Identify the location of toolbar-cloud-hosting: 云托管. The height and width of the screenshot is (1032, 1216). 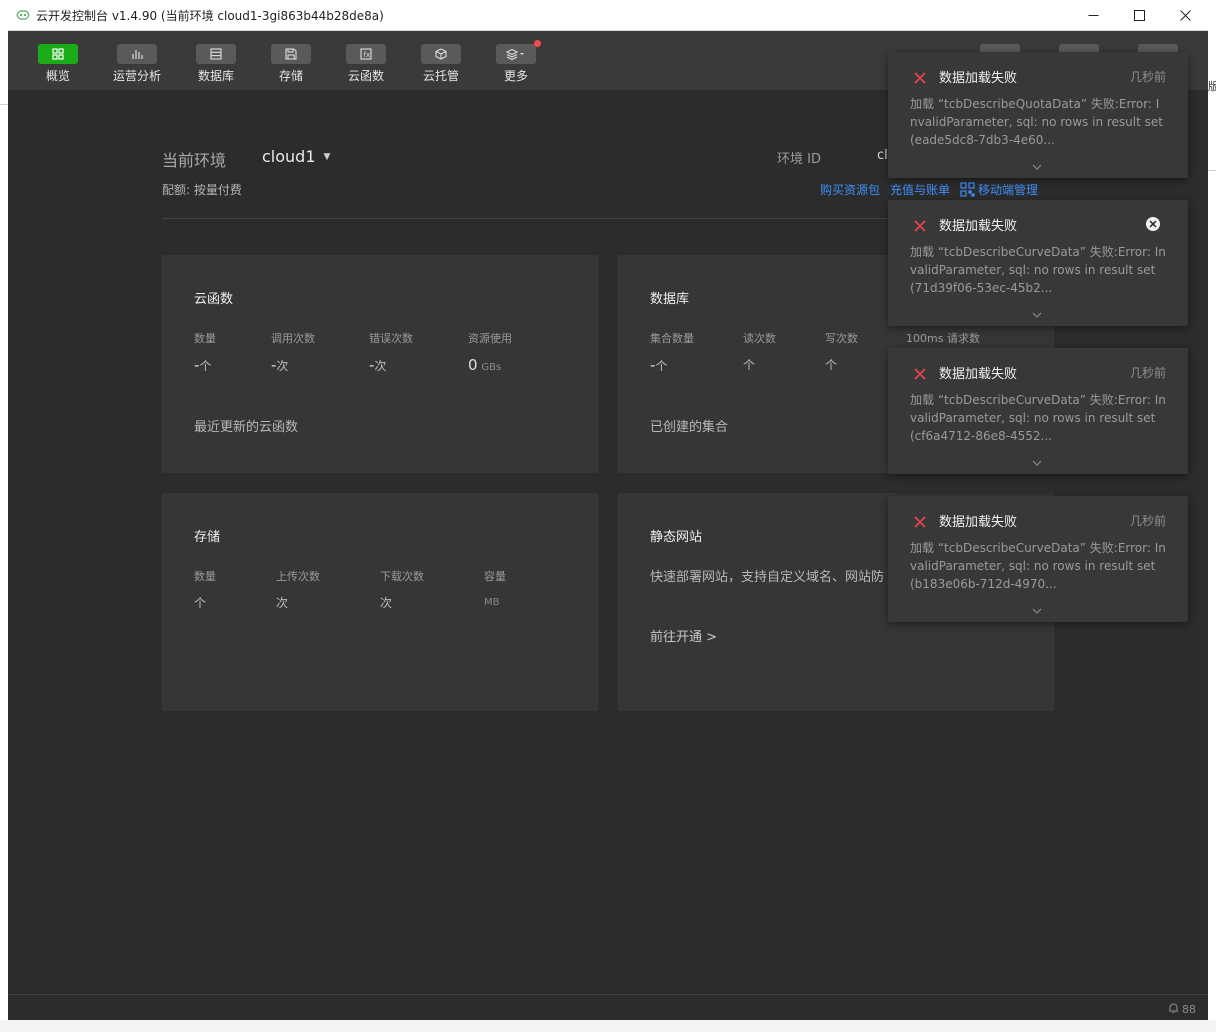
(441, 64).